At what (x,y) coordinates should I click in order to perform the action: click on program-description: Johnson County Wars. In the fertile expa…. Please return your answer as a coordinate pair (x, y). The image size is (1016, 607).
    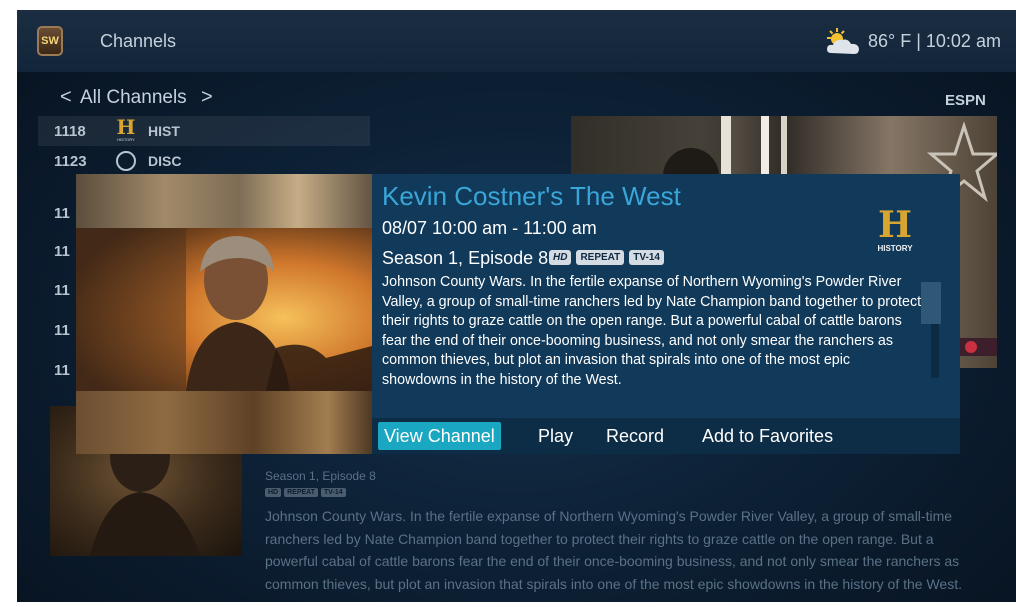
    Looking at the image, I should click on (652, 331).